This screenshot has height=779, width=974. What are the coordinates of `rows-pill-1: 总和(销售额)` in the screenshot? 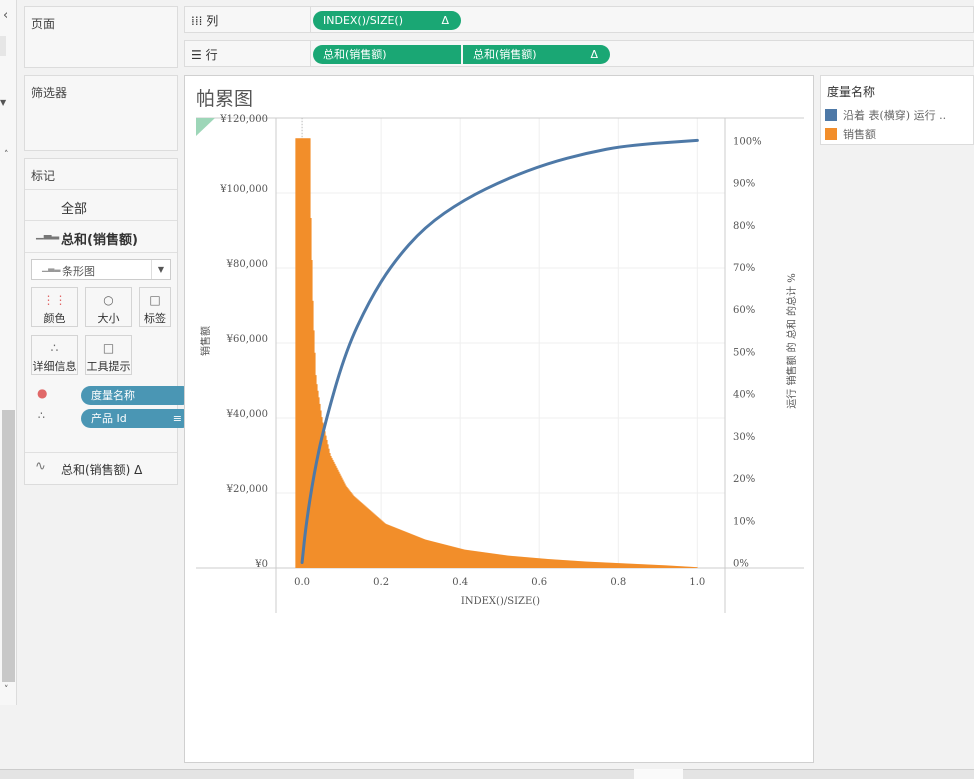 It's located at (387, 54).